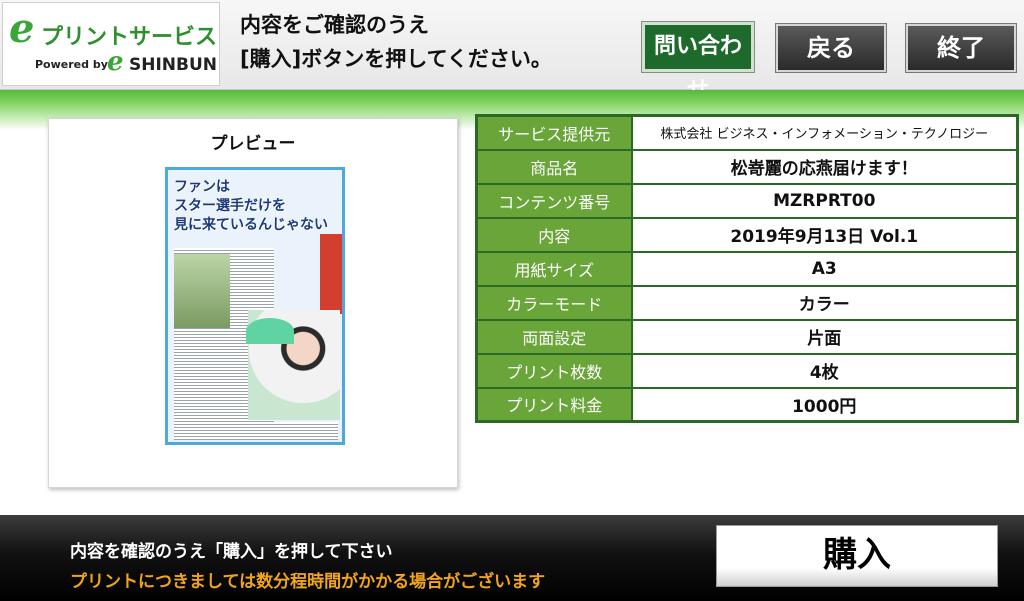 This screenshot has width=1024, height=601. I want to click on detail-row-paper-size: 用紙サイズ A3, so click(747, 268).